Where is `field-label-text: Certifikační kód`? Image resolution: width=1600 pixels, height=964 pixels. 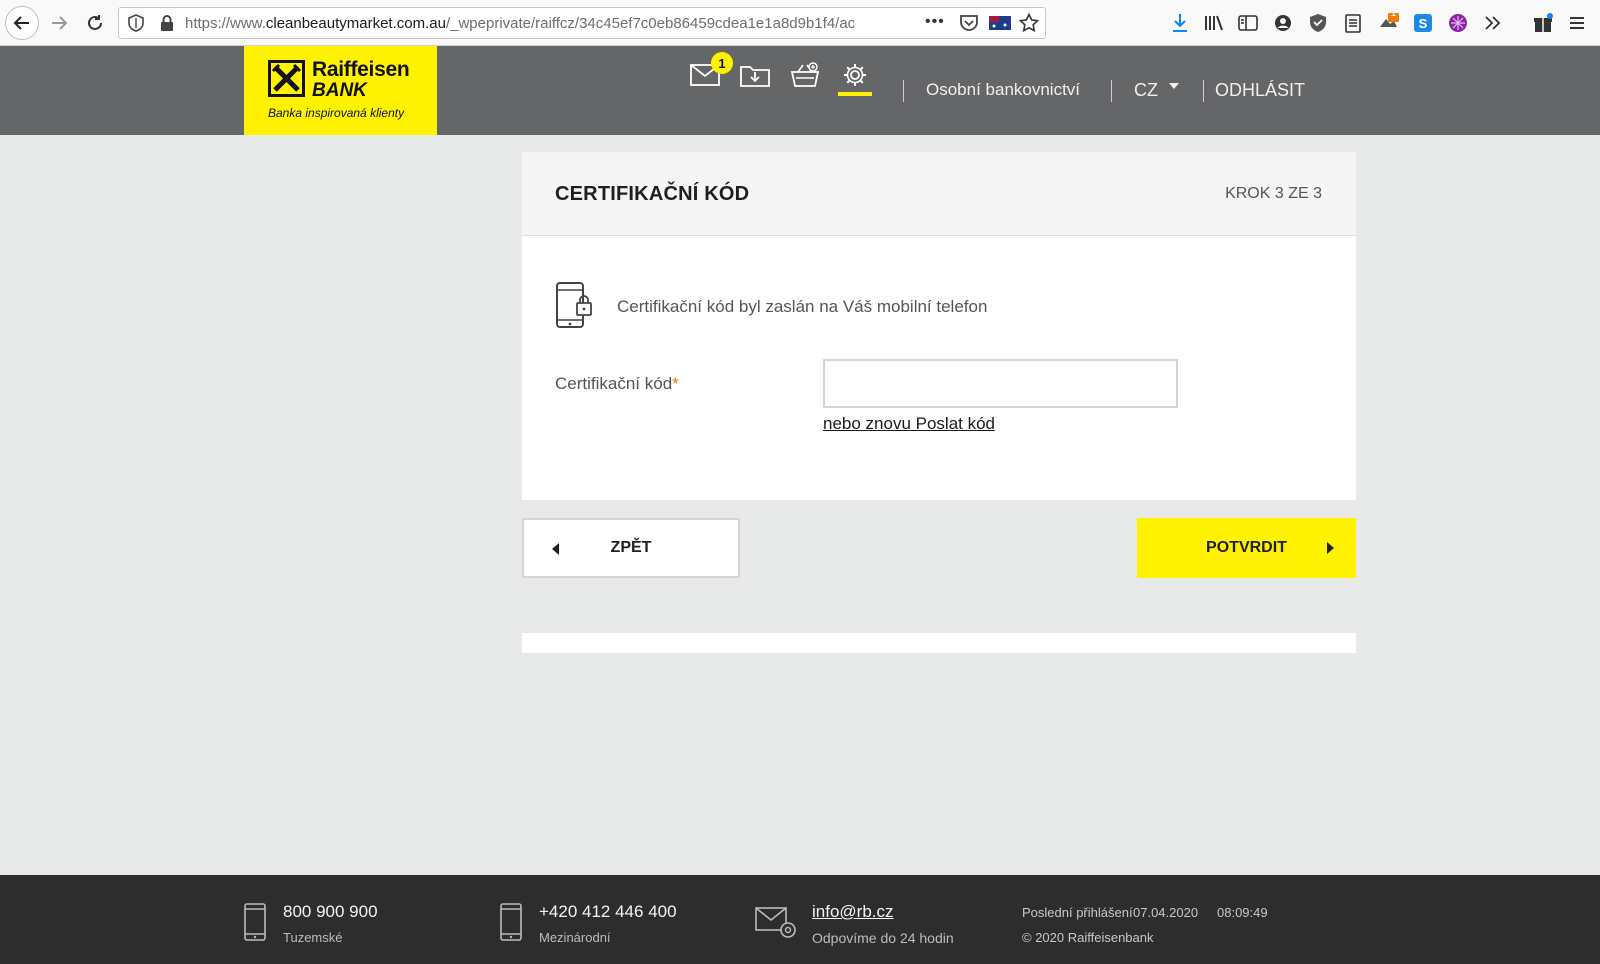
field-label-text: Certifikační kód is located at coordinates (614, 383).